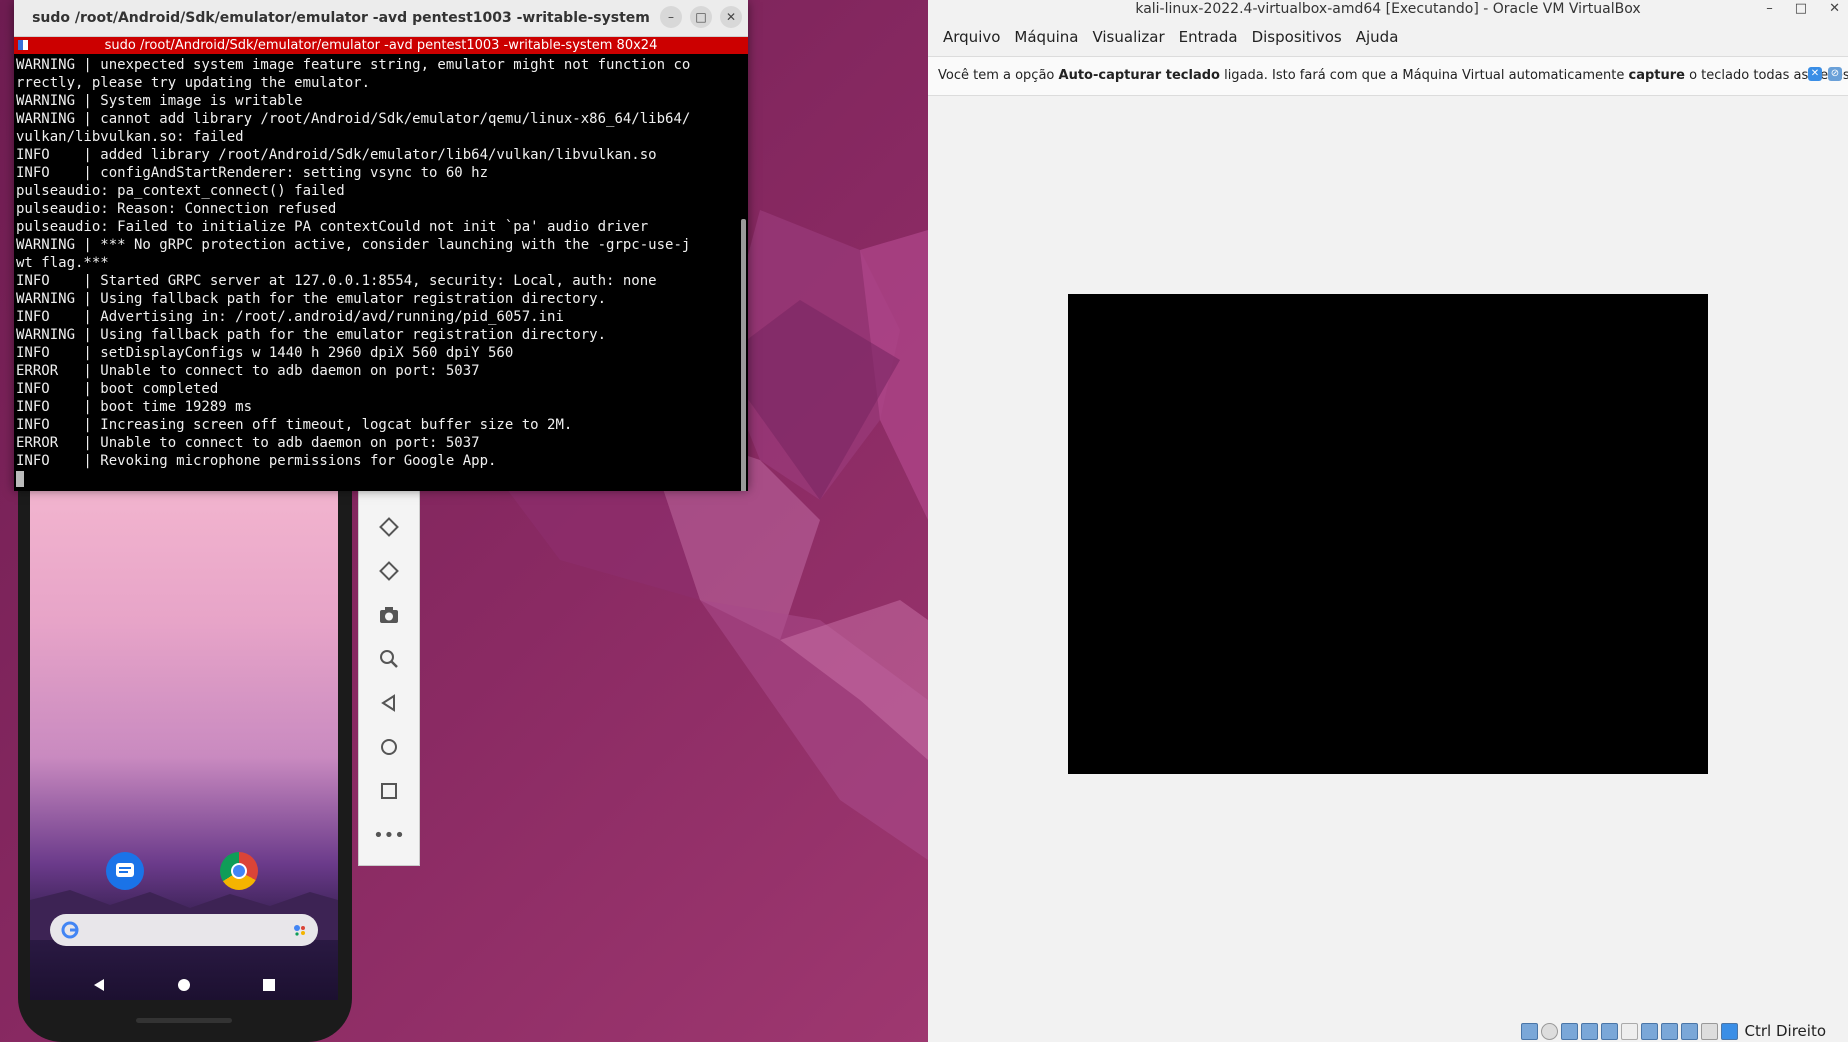 The width and height of the screenshot is (1848, 1042). I want to click on menu-visualizar: Visualizar, so click(1128, 37).